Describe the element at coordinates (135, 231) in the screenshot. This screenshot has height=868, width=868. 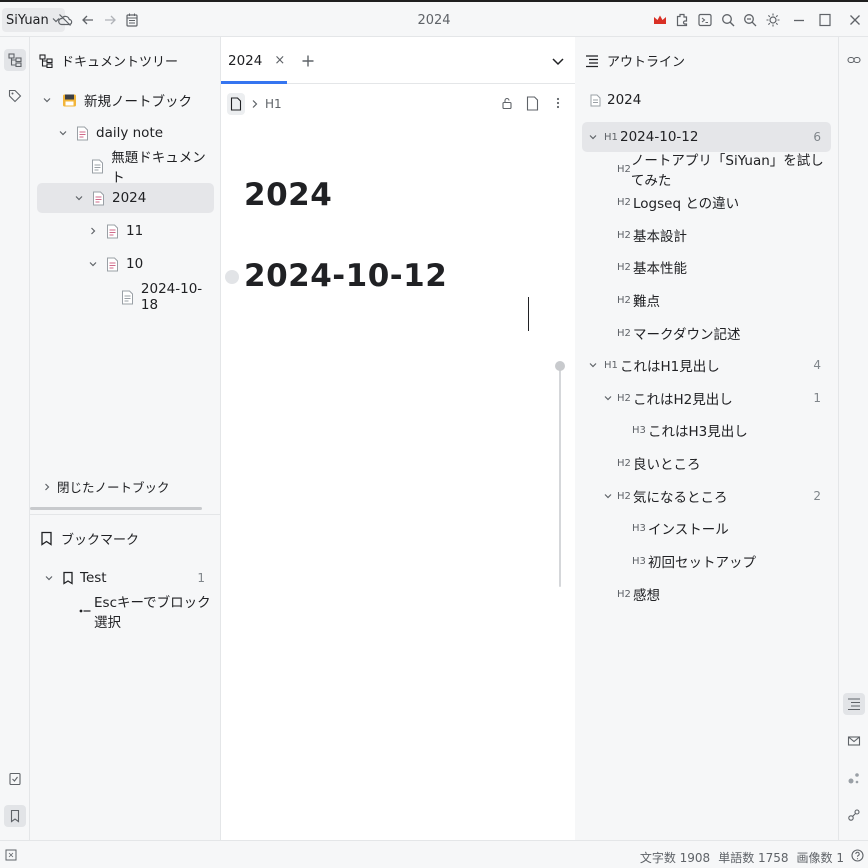
I see `tree-item-label: 11` at that location.